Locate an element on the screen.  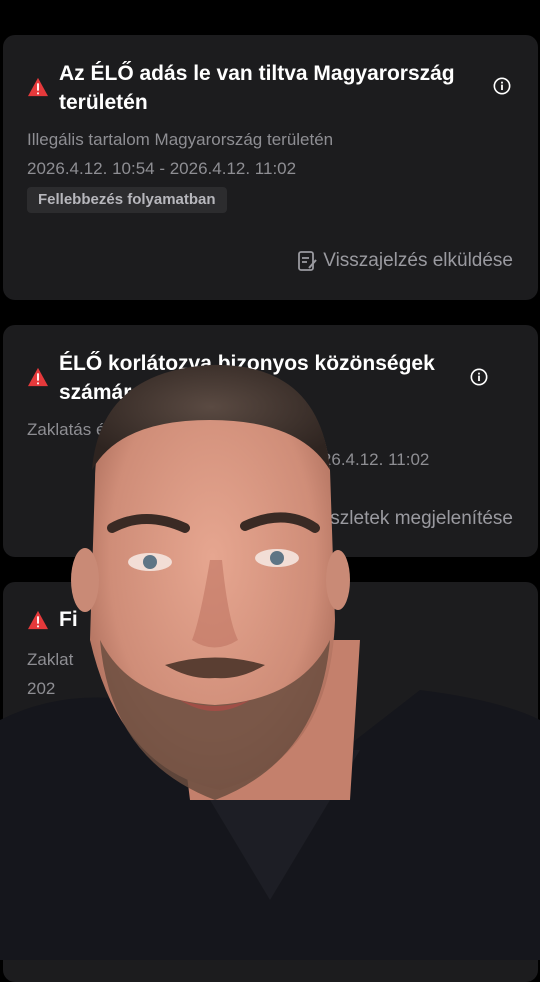
send-feedback-button: Visszajelzés elküldése is located at coordinates (405, 261).